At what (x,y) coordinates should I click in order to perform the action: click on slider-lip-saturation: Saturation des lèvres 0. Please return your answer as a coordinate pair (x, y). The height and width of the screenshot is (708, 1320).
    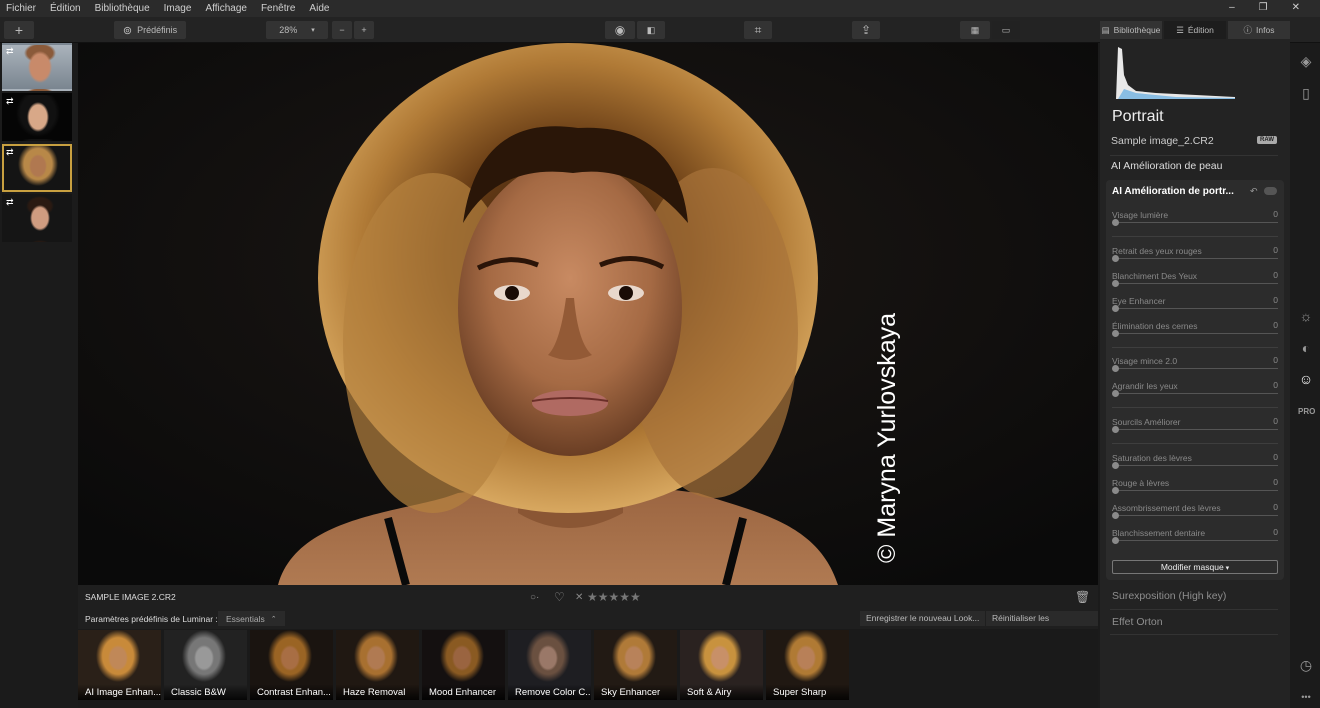
    Looking at the image, I should click on (1195, 460).